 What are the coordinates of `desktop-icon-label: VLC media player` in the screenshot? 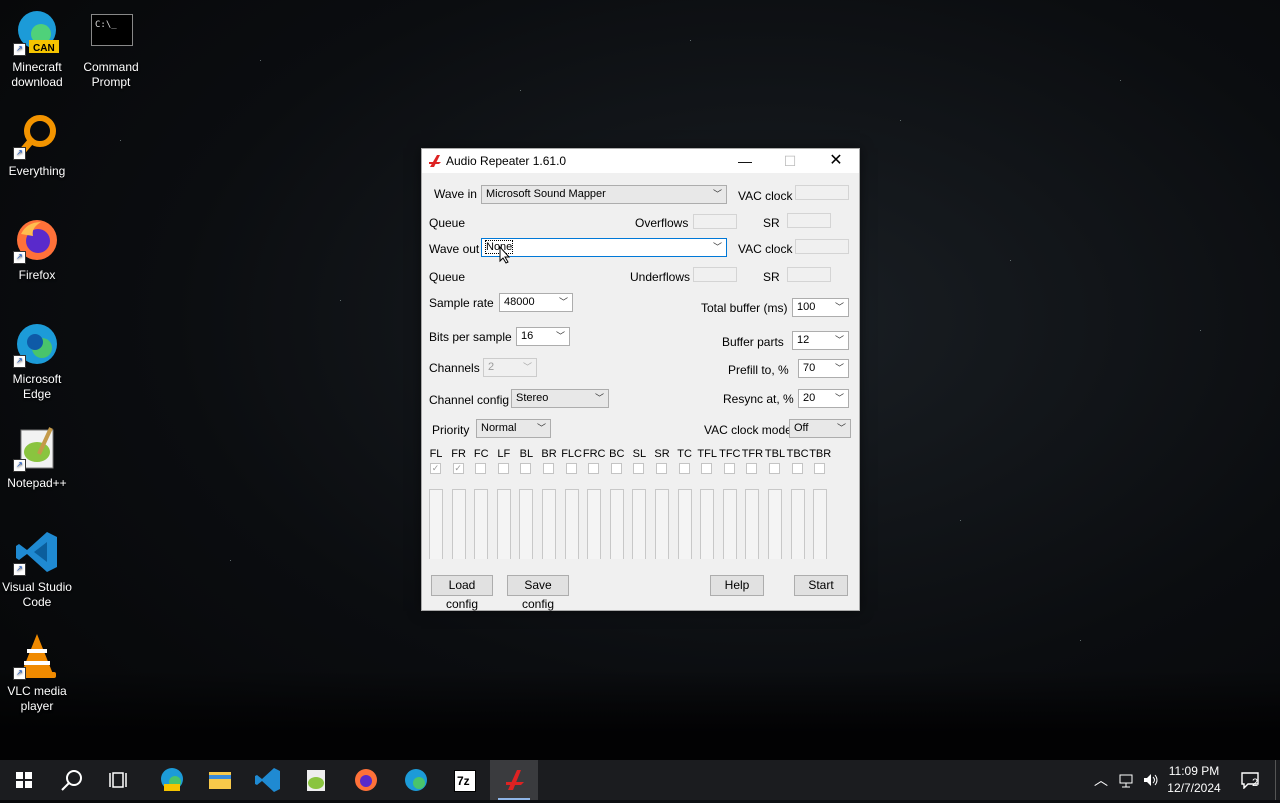 It's located at (37, 698).